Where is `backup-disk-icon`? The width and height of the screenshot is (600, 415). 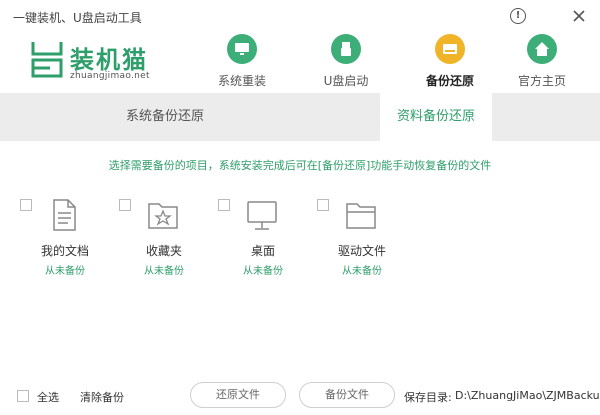 backup-disk-icon is located at coordinates (450, 49).